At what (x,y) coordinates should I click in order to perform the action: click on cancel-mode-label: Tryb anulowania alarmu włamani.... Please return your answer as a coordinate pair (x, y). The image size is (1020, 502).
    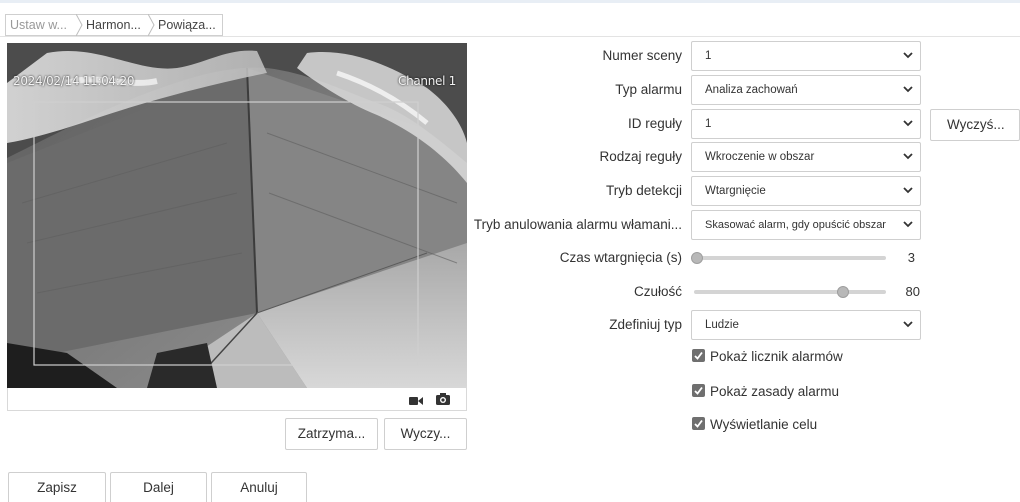
    Looking at the image, I should click on (577, 224).